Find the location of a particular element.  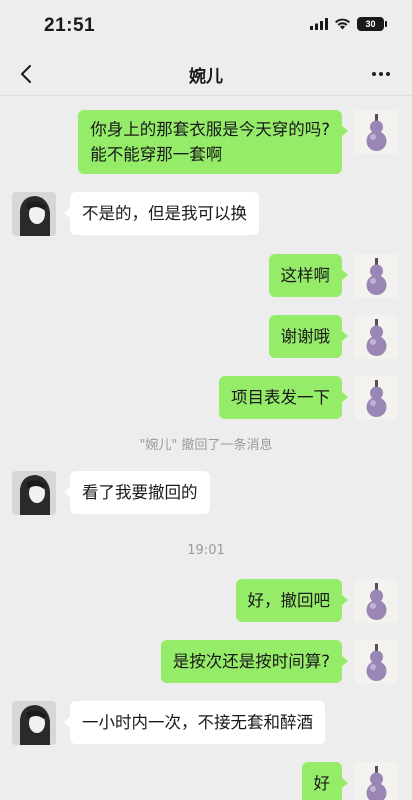

recall-notice: "婉儿" 撤回了一条消息 is located at coordinates (206, 445).